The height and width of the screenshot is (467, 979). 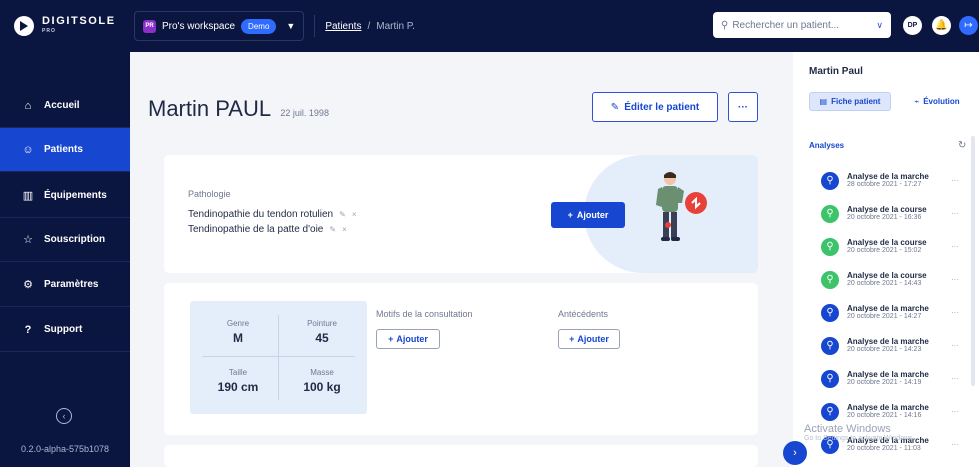 I want to click on taille-stat: Taille 190 cm, so click(x=238, y=381).